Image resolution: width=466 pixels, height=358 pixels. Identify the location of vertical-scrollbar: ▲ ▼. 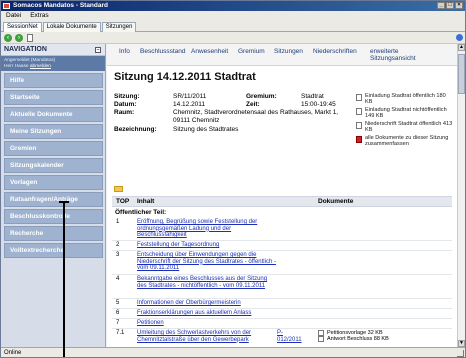
(461, 195).